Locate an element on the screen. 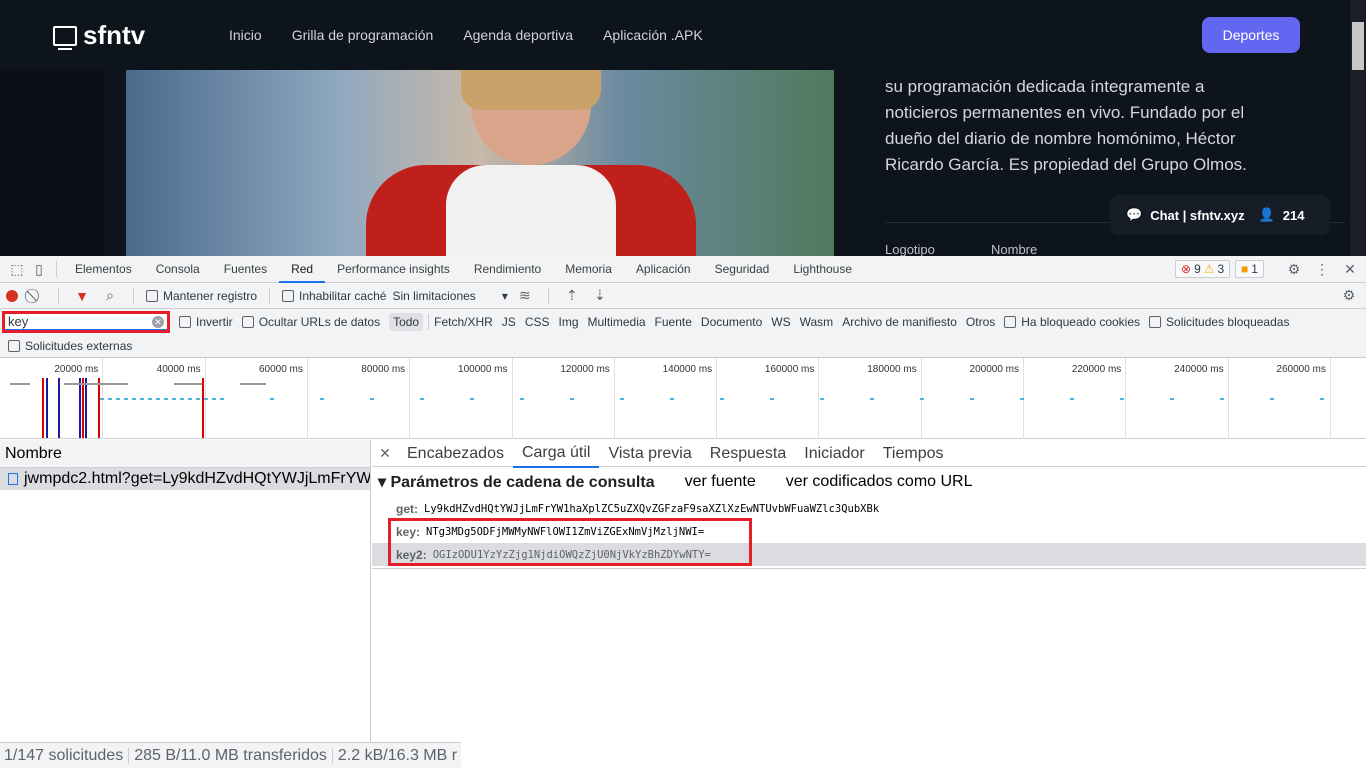 Image resolution: width=1366 pixels, height=768 pixels. type-img: Img is located at coordinates (569, 322).